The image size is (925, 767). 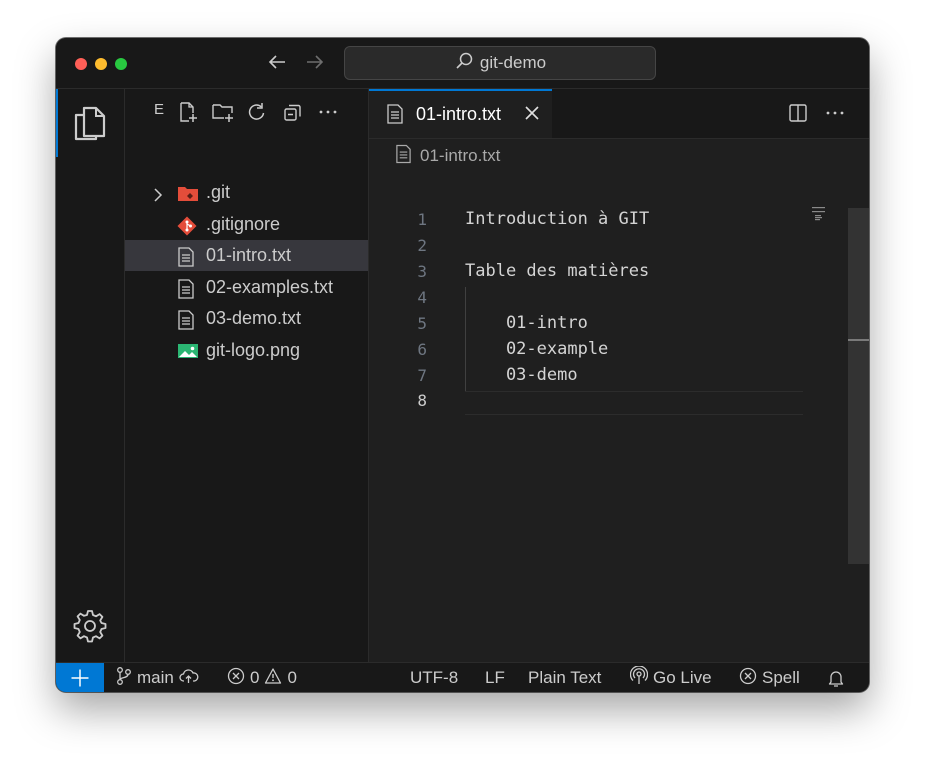 I want to click on tree-item-02-examples: 02-examples.txt, so click(x=246, y=287).